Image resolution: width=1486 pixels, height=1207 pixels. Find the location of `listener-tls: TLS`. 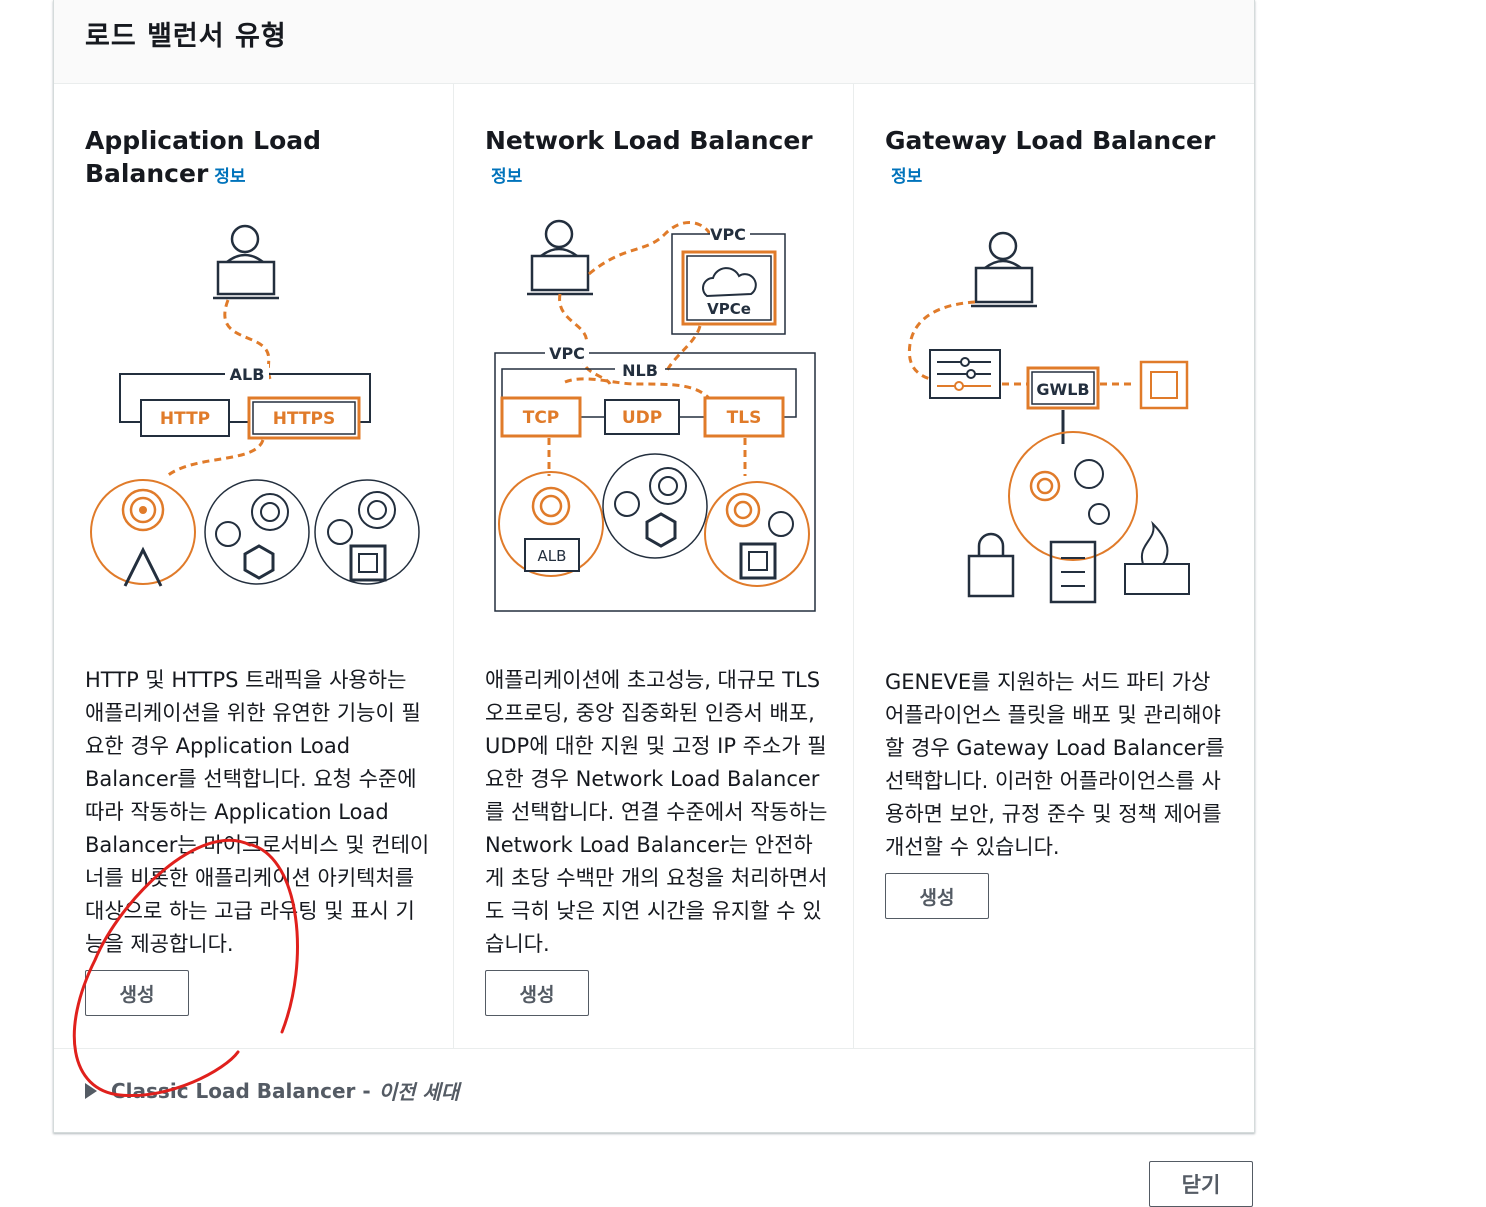

listener-tls: TLS is located at coordinates (744, 418).